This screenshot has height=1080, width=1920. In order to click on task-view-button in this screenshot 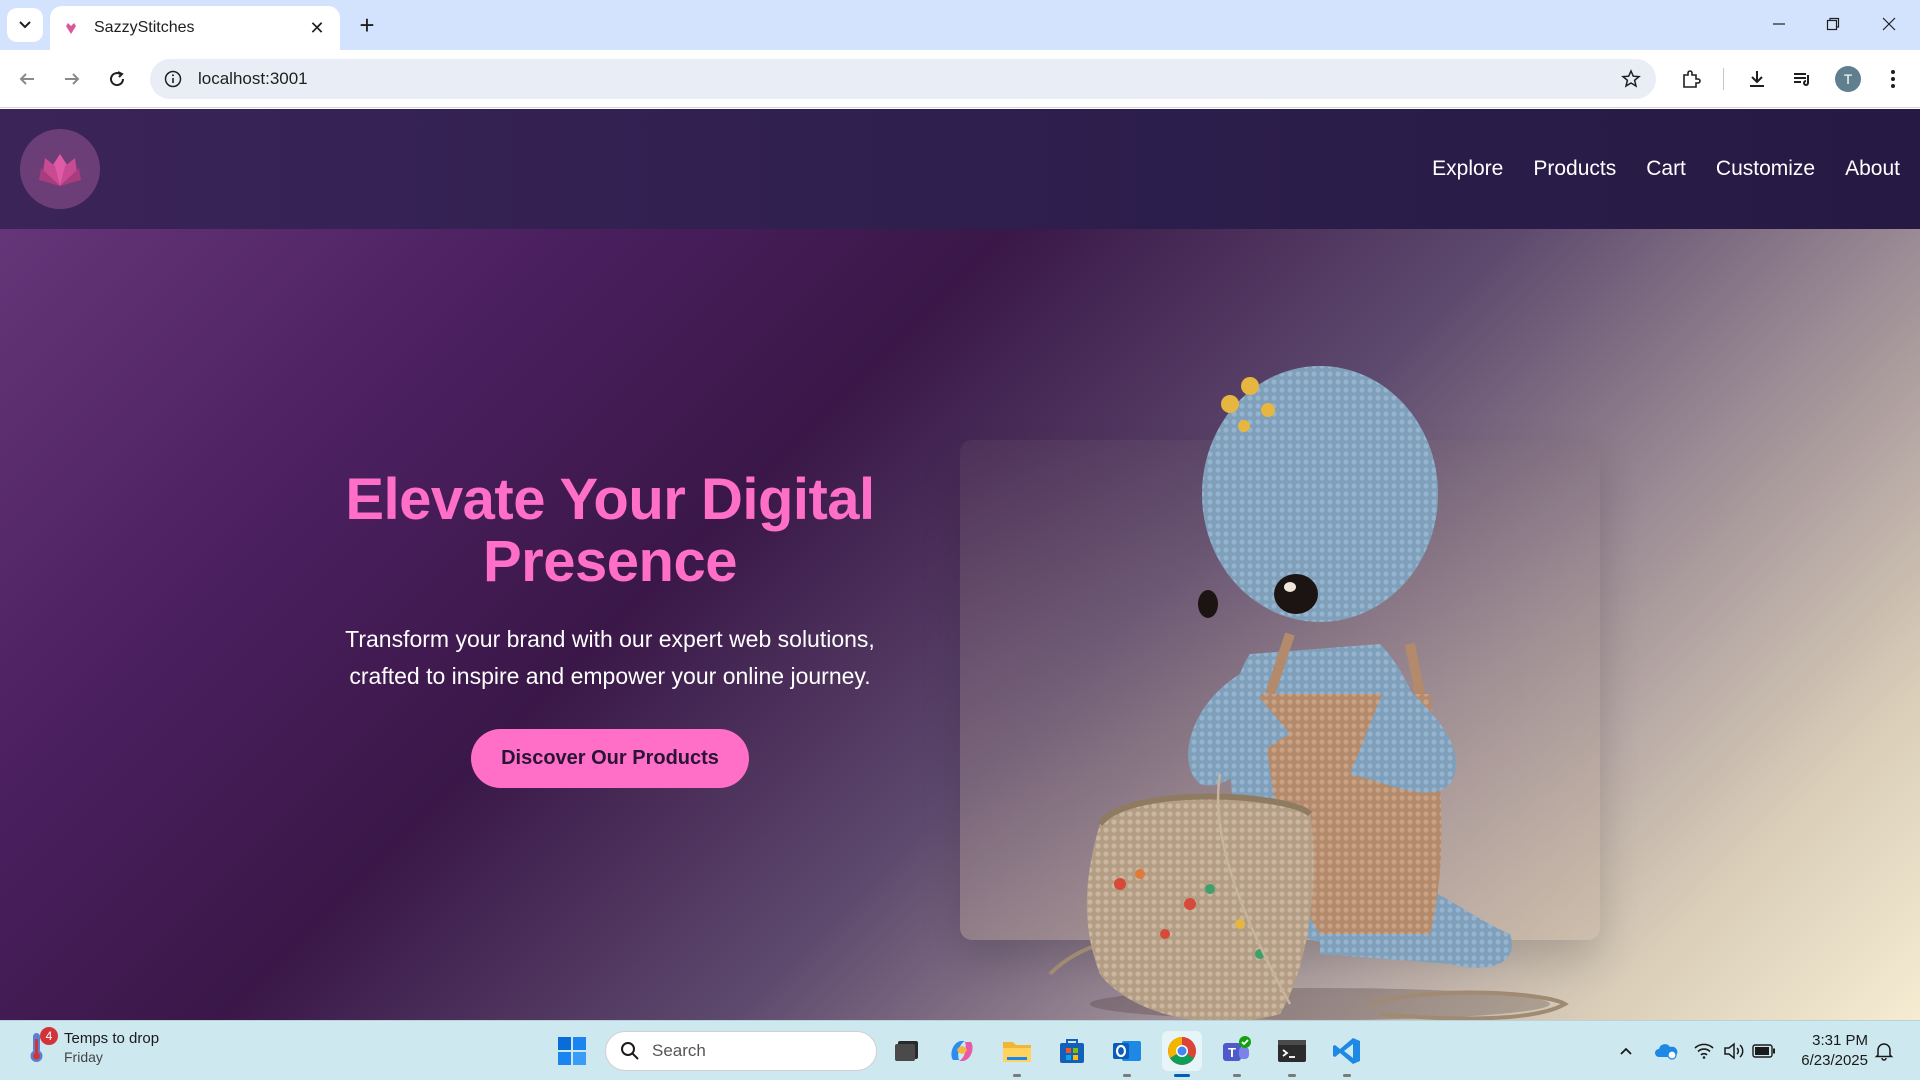, I will do `click(907, 1051)`.